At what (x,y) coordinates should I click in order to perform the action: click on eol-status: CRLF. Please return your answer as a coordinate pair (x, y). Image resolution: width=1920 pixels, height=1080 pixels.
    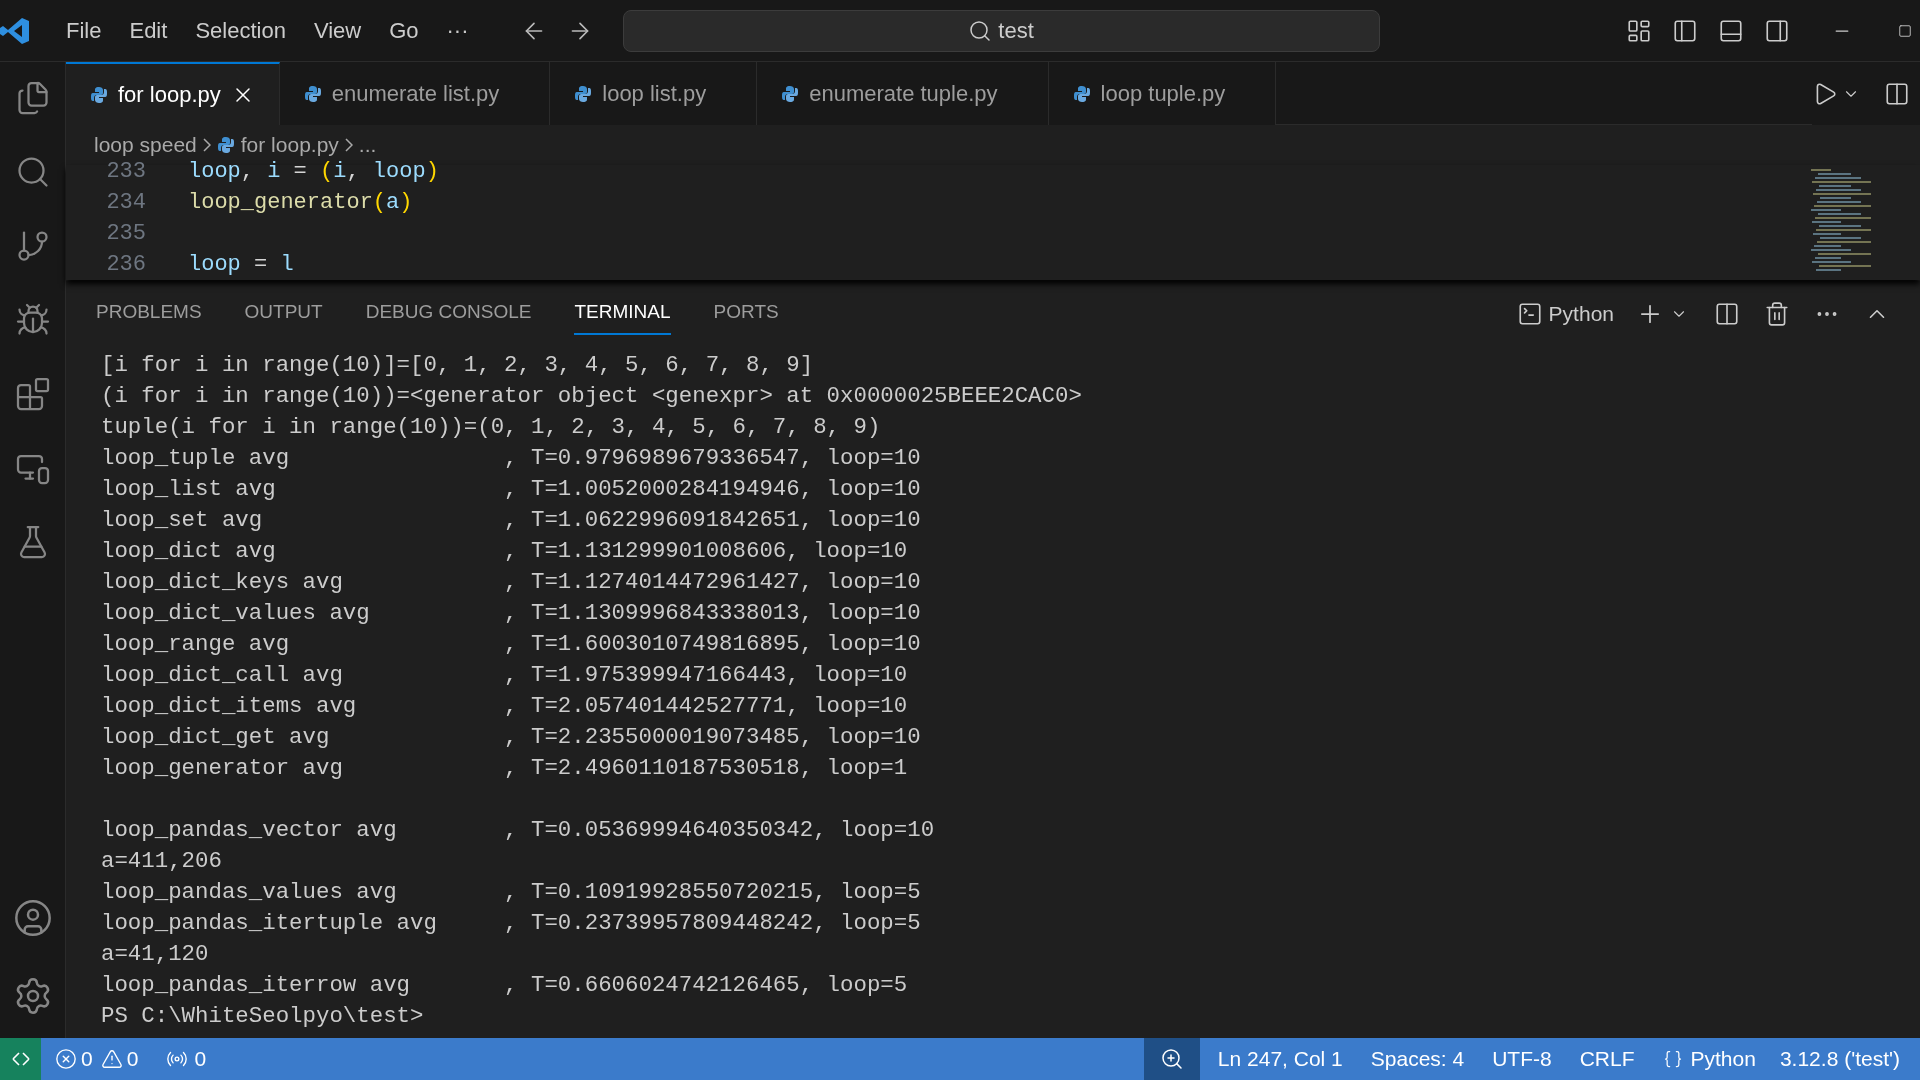
    Looking at the image, I should click on (1607, 1059).